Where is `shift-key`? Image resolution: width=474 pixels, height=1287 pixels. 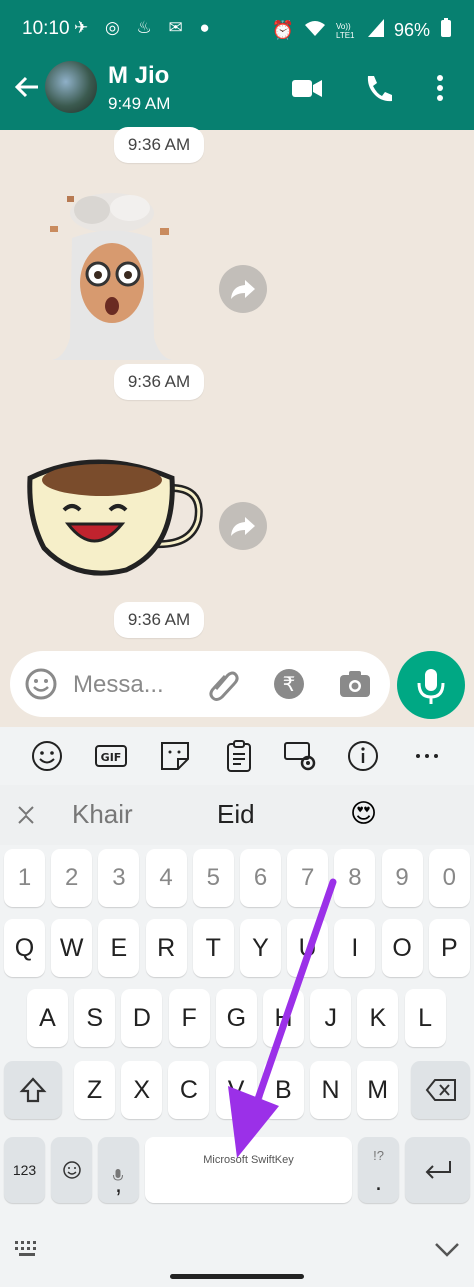 shift-key is located at coordinates (33, 1090).